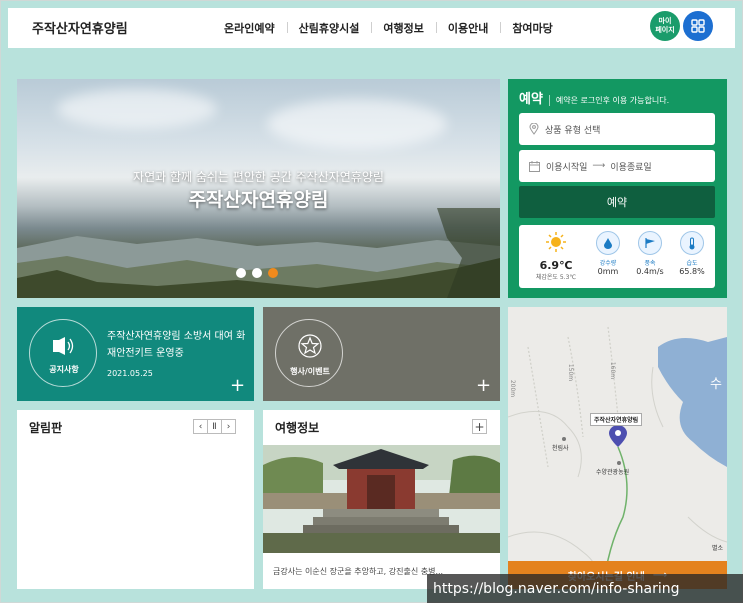 The height and width of the screenshot is (603, 743). What do you see at coordinates (692, 253) in the screenshot?
I see `weather-humidity: 습도 65.8%` at bounding box center [692, 253].